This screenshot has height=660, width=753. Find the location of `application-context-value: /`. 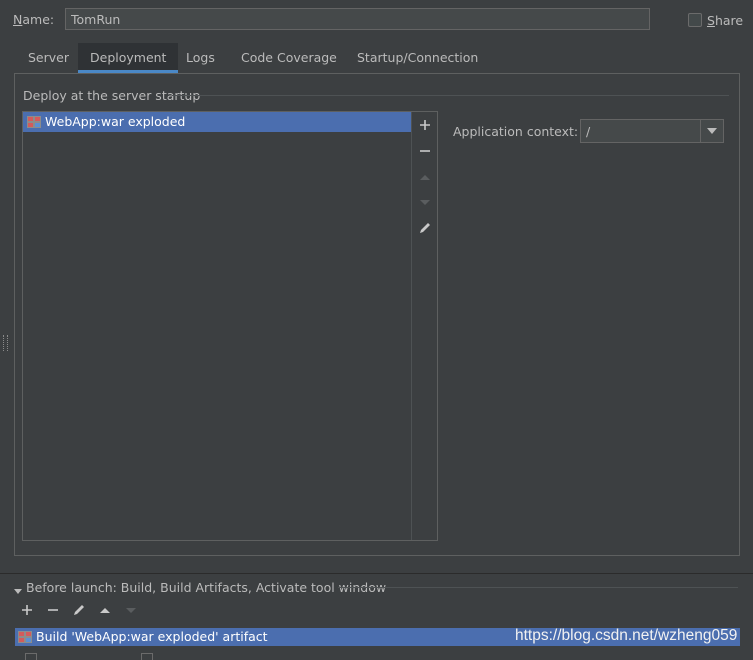

application-context-value: / is located at coordinates (588, 131).